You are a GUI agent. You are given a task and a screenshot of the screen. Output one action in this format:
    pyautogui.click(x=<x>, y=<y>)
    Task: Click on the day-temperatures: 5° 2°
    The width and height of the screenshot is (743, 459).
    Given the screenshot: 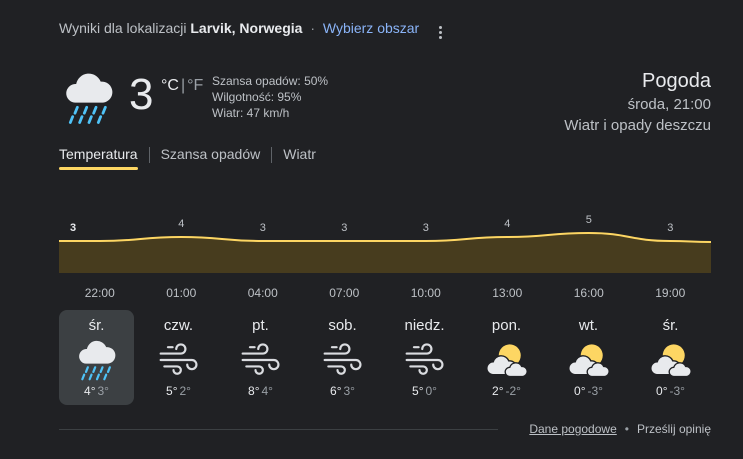 What is the action you would take?
    pyautogui.click(x=178, y=391)
    